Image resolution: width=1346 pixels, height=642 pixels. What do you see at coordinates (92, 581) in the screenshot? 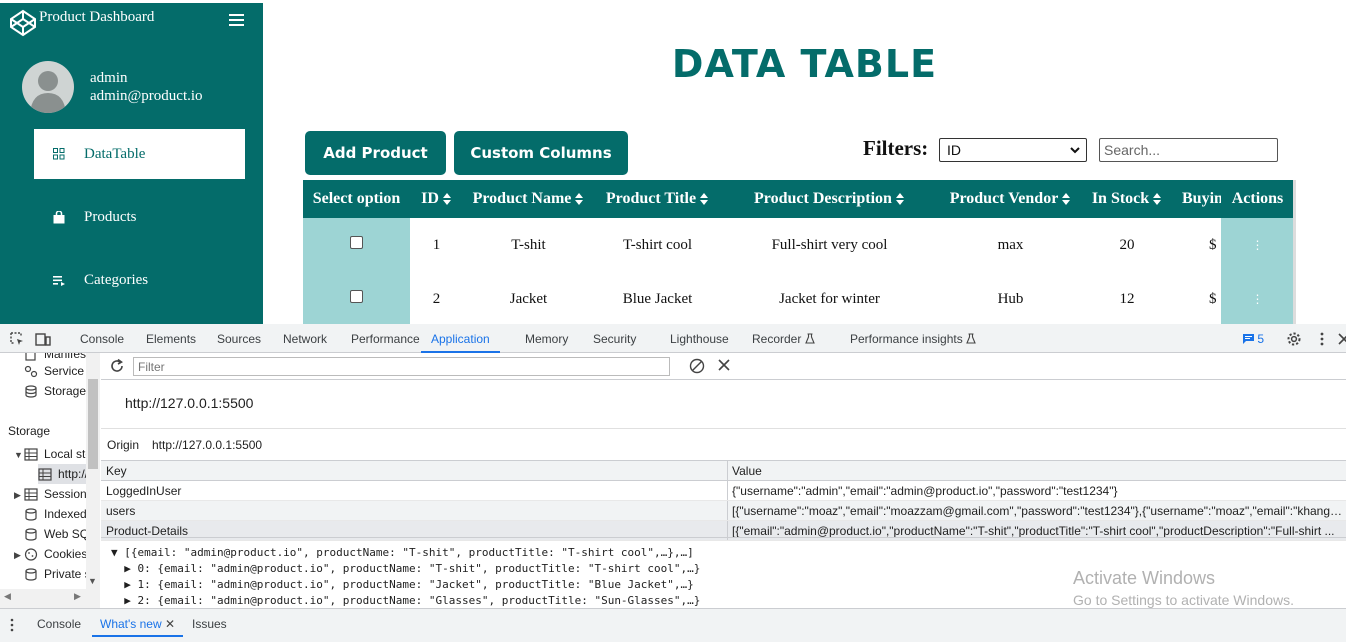
I see `scroll-down-icon: ▼` at bounding box center [92, 581].